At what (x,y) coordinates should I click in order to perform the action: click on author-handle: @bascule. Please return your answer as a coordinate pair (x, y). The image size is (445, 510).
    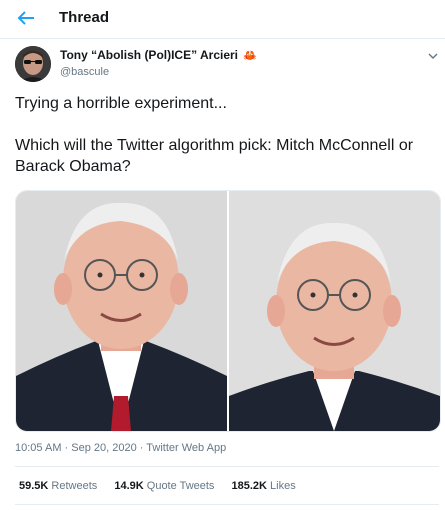
    Looking at the image, I should click on (84, 72).